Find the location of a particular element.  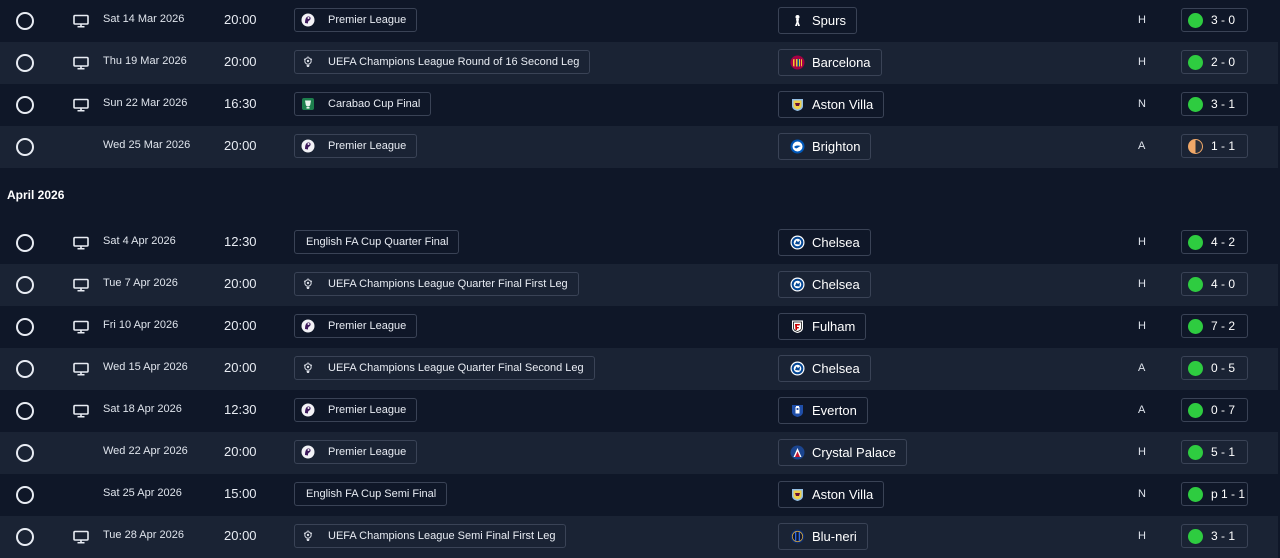

venue: N is located at coordinates (1142, 494).